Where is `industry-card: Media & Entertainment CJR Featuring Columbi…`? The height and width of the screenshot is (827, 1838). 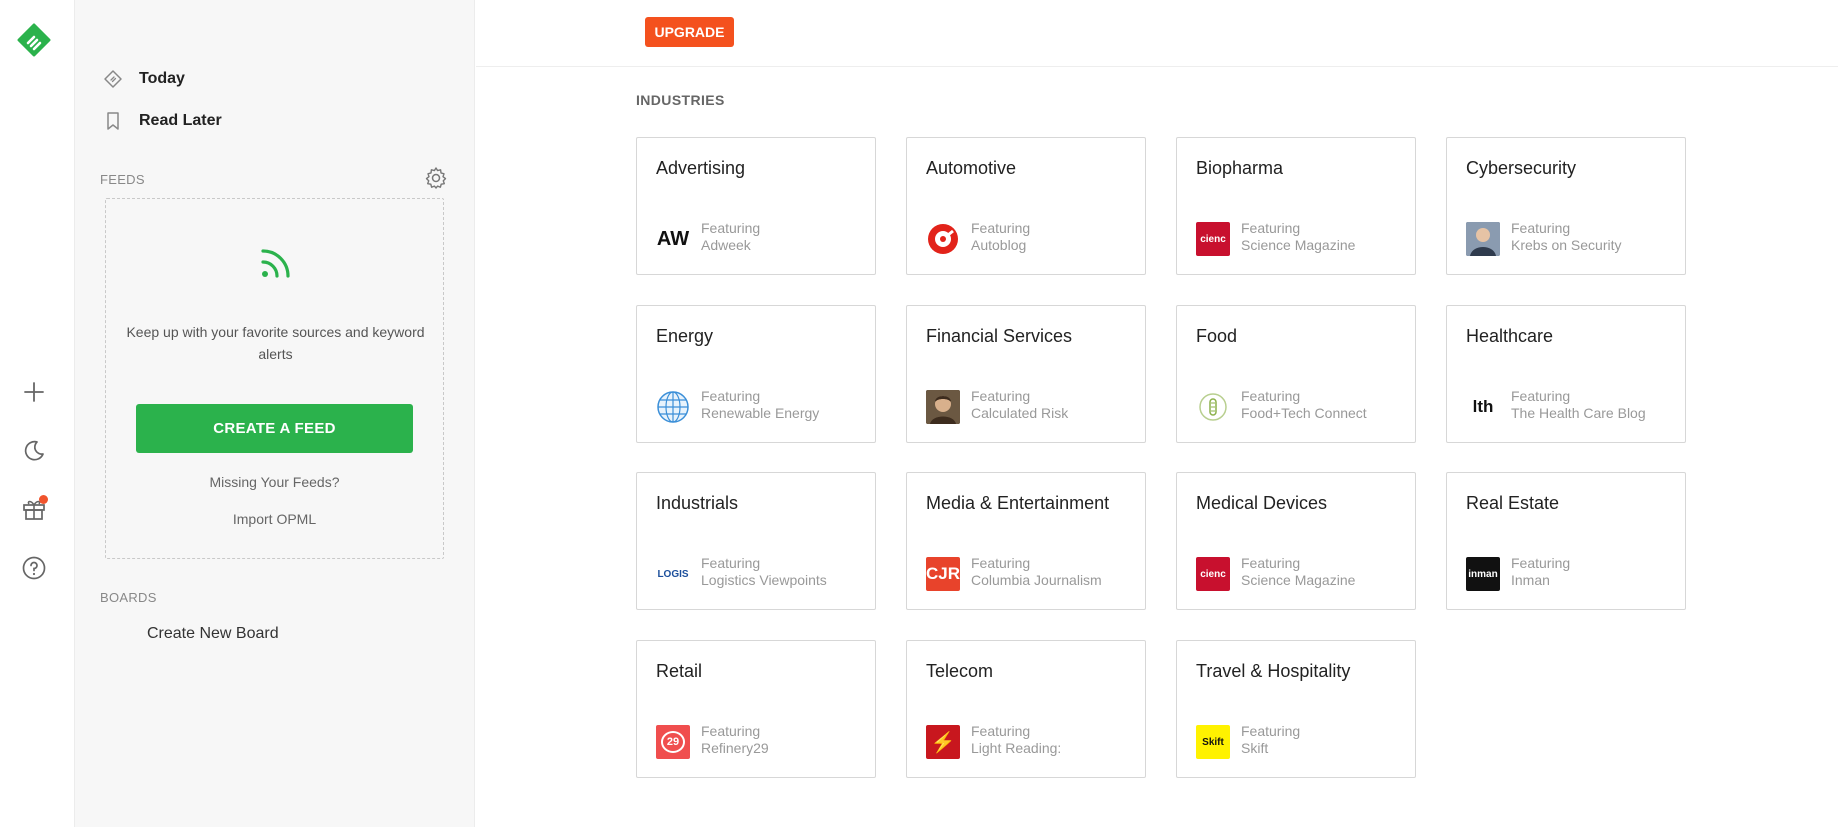 industry-card: Media & Entertainment CJR Featuring Columbi… is located at coordinates (1026, 541).